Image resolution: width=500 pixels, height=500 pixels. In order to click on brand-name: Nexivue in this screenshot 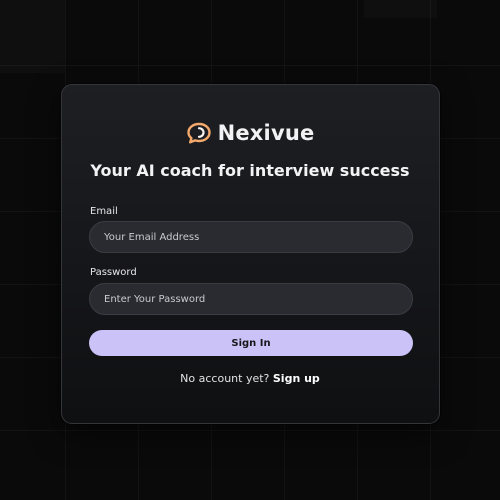, I will do `click(266, 133)`.